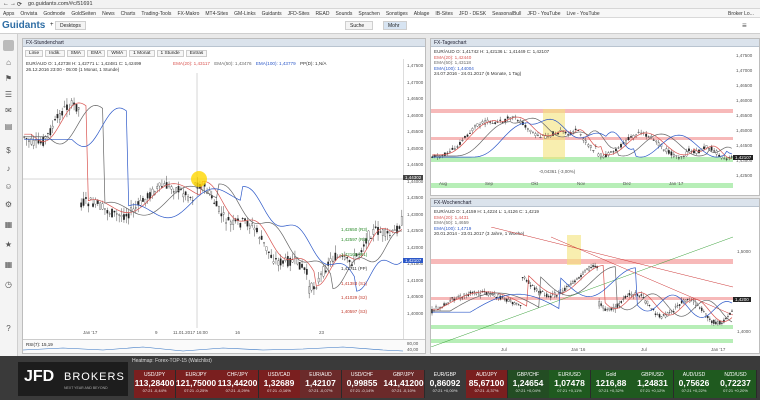  What do you see at coordinates (188, 13) in the screenshot?
I see `bookmark-item: FX-Makro` at bounding box center [188, 13].